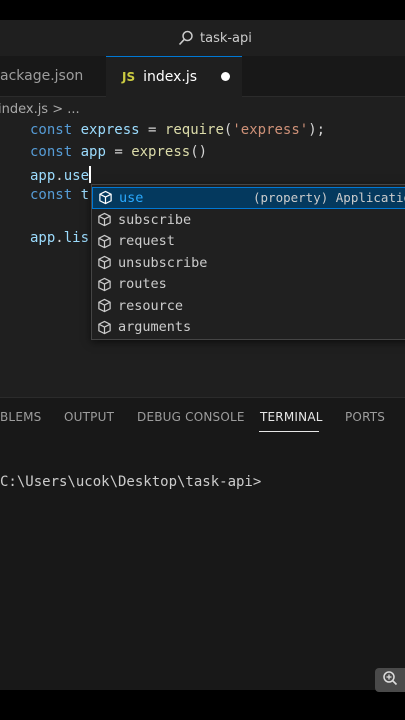  Describe the element at coordinates (225, 76) in the screenshot. I see `unsaved-dot-icon` at that location.